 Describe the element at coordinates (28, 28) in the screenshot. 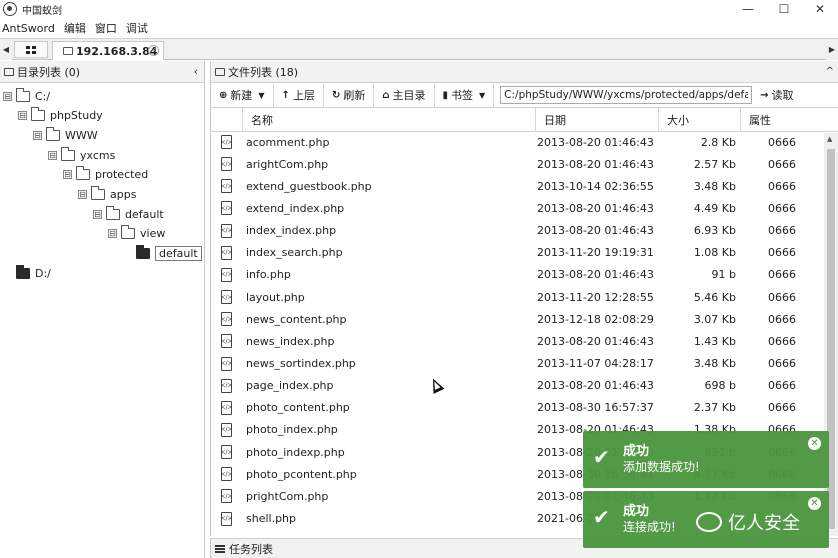

I see `menu-antsword: AntSword` at that location.